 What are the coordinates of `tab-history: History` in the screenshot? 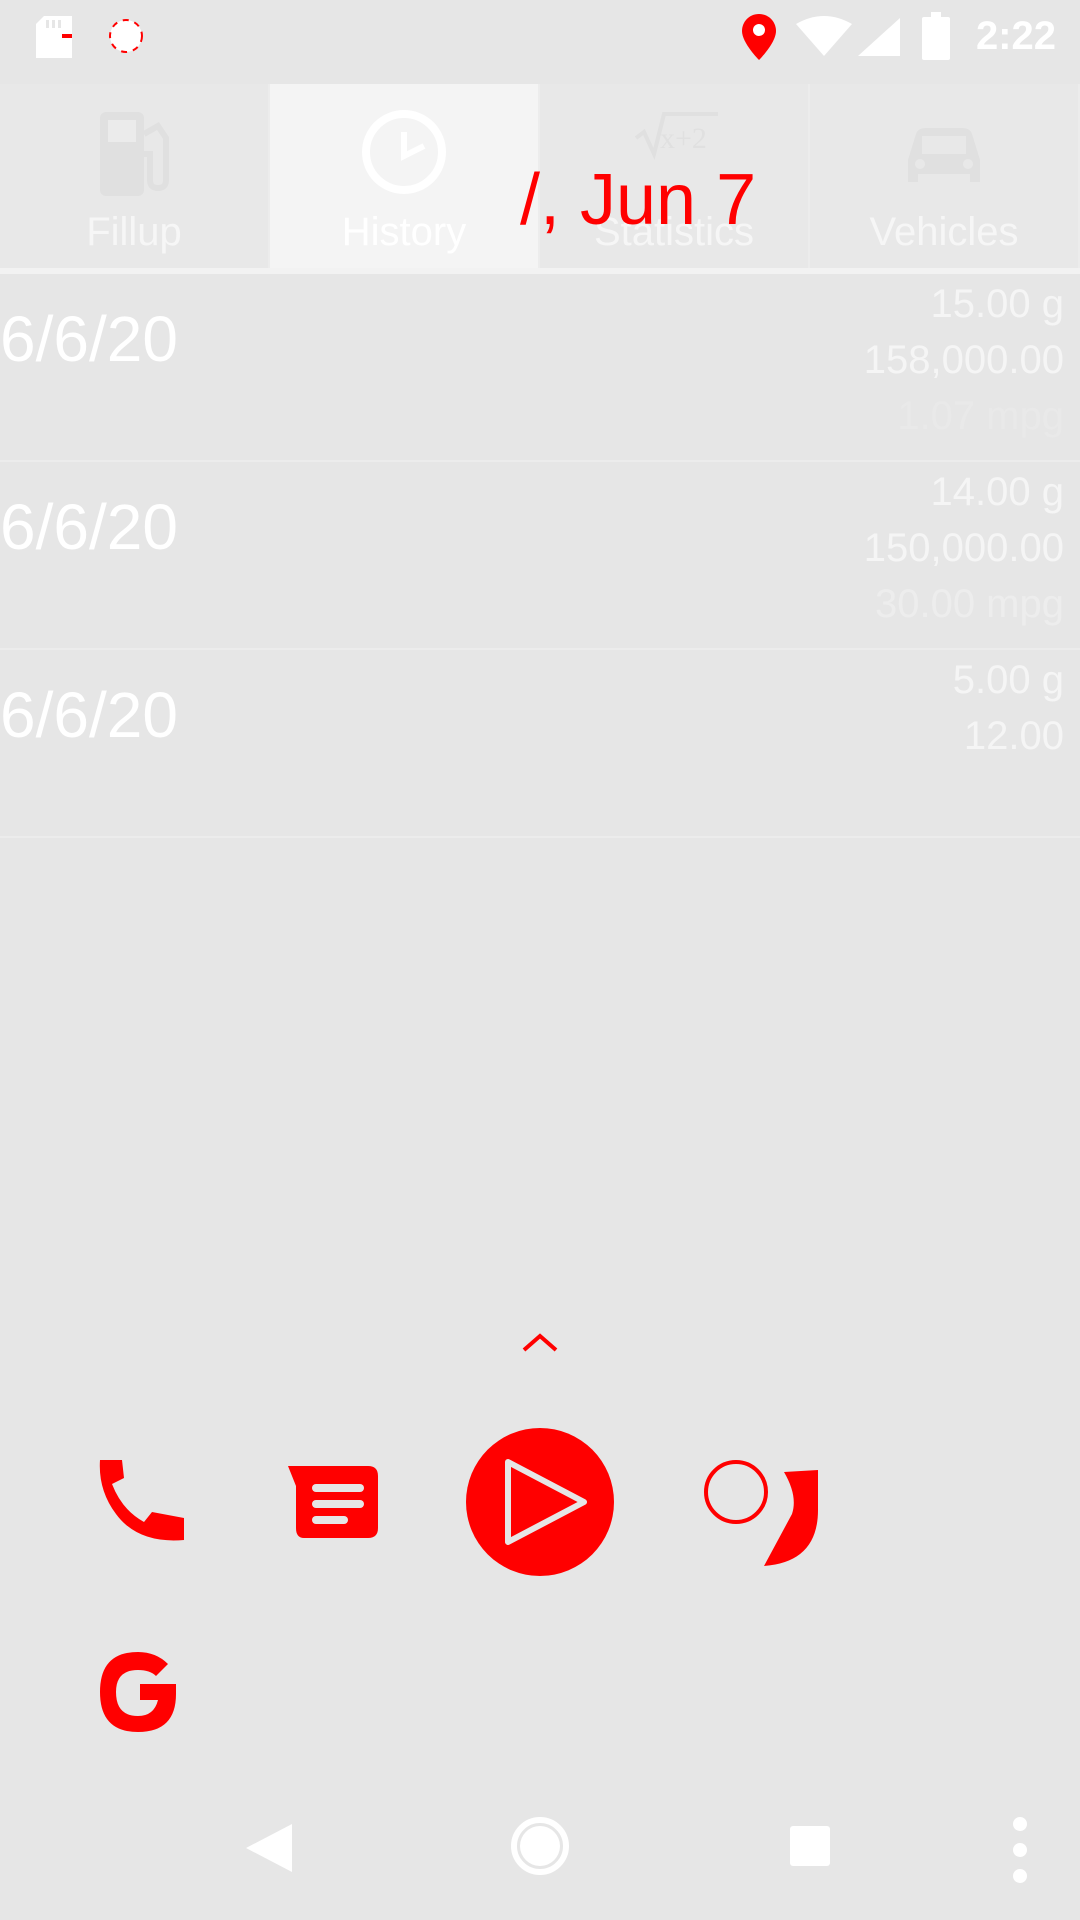 It's located at (405, 176).